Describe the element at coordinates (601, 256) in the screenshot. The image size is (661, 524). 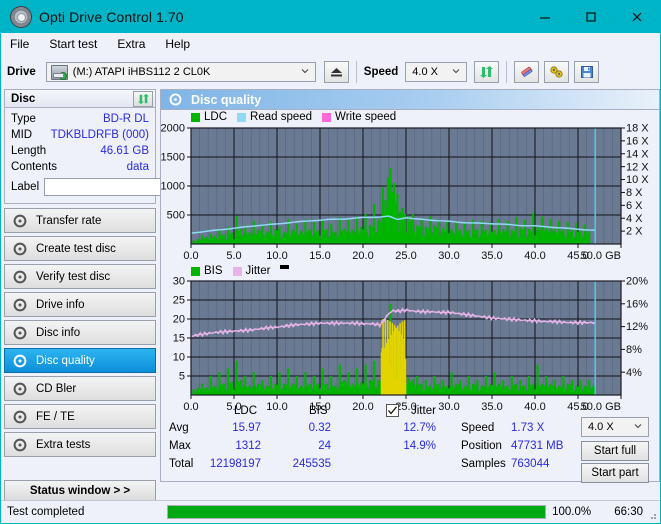
I see `svg-text: 50.0 GB` at that location.